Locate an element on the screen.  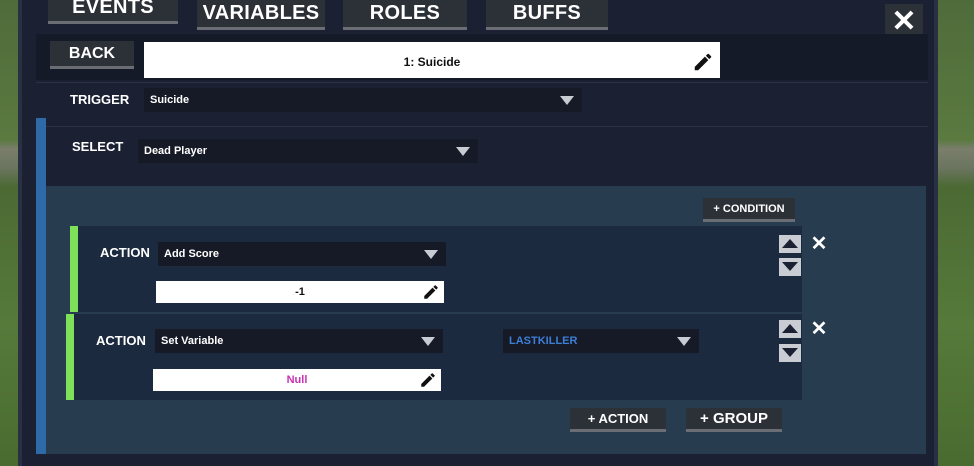
event-name-field: 1: Suicide is located at coordinates (432, 60).